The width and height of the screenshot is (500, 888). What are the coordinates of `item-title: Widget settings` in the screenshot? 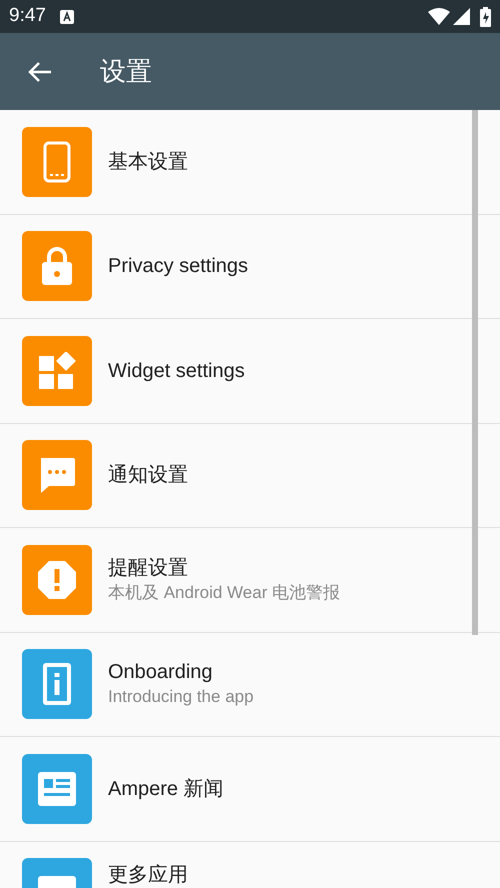 It's located at (176, 371).